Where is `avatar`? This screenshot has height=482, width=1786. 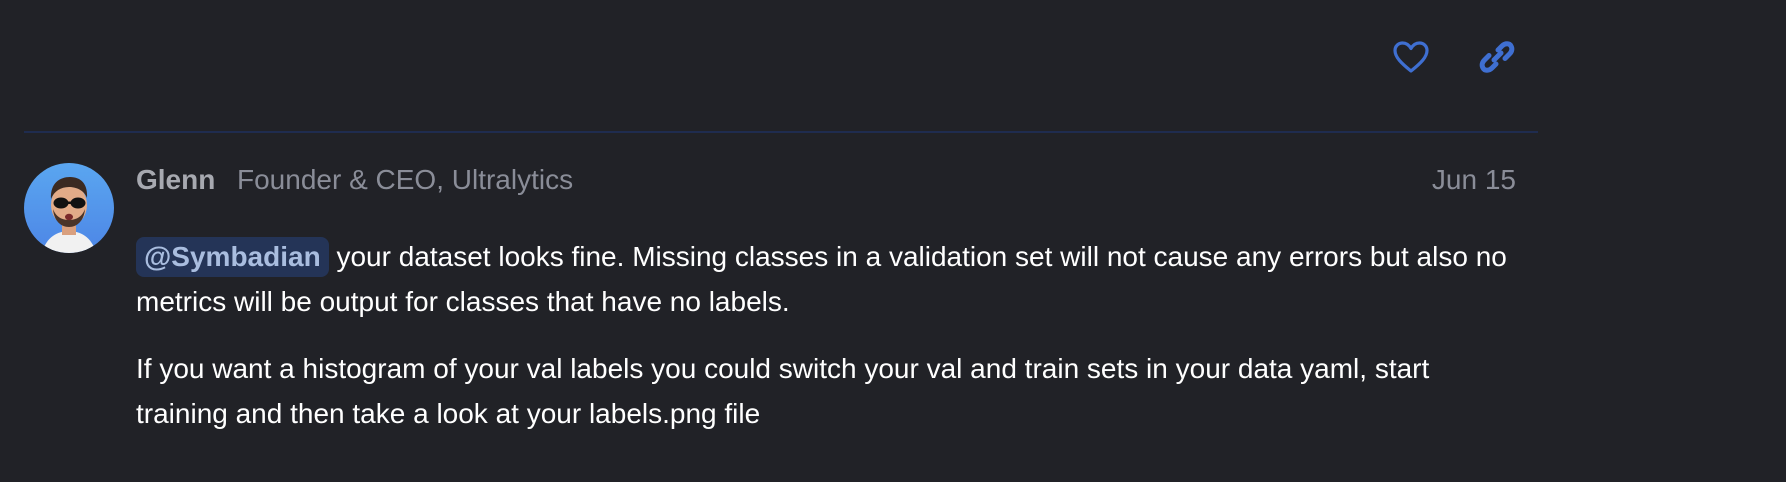 avatar is located at coordinates (69, 208).